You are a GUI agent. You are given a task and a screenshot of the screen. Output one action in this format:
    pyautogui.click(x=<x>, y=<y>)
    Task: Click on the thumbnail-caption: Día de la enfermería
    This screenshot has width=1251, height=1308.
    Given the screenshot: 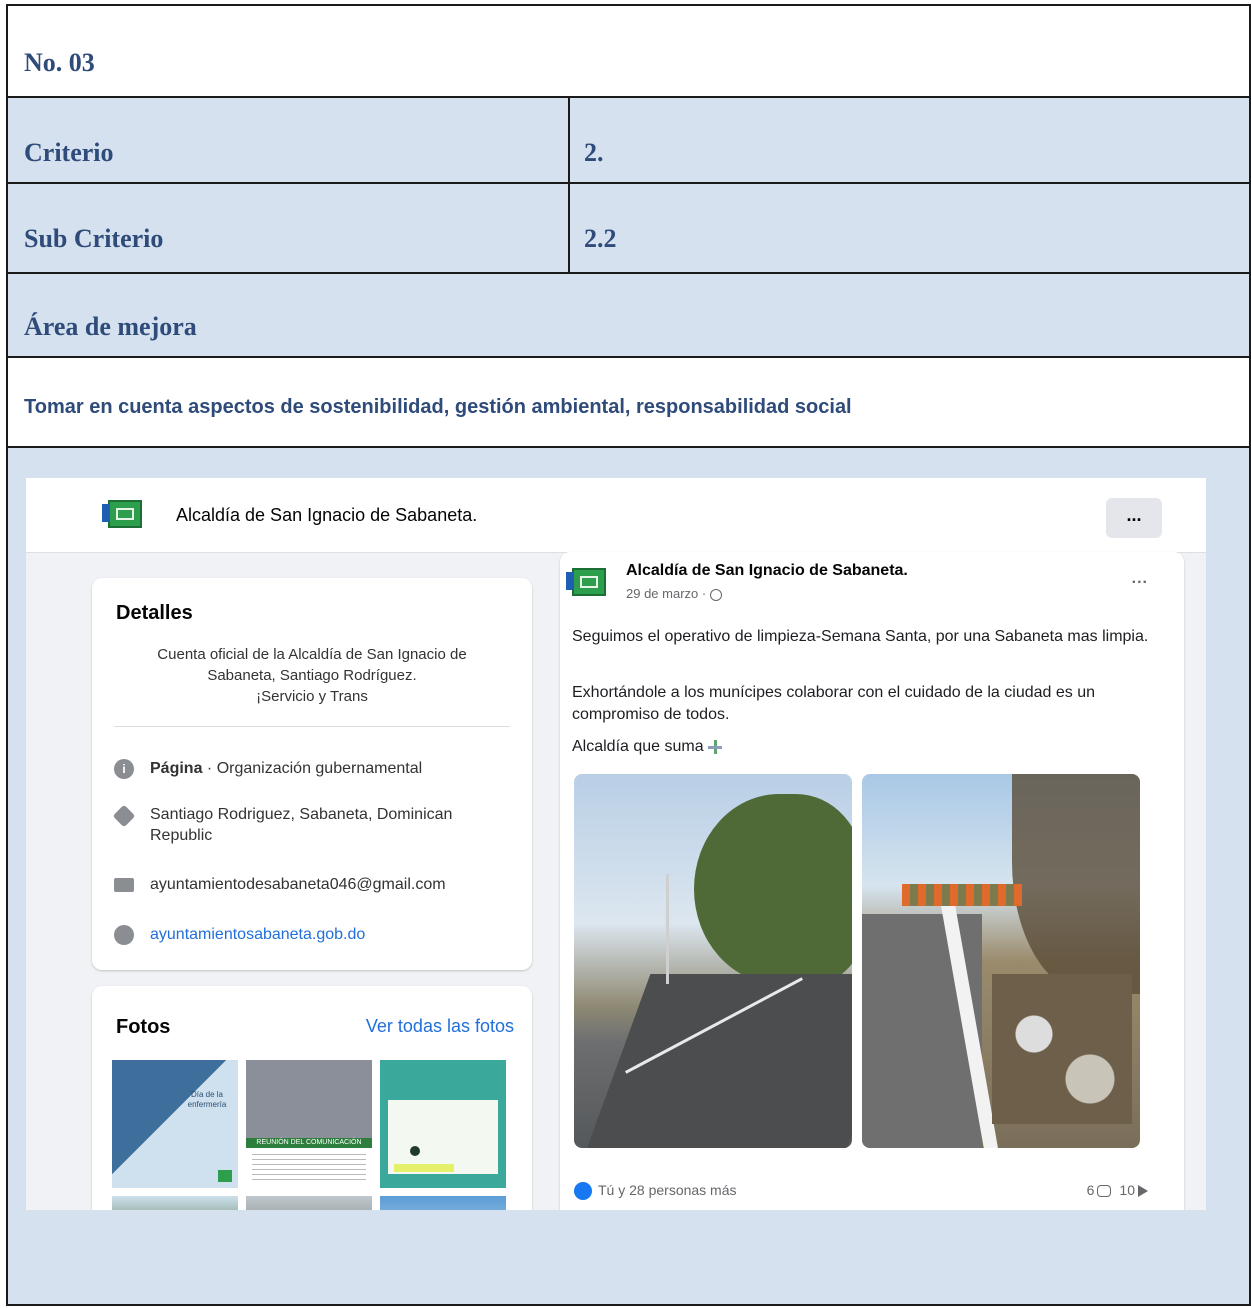 What is the action you would take?
    pyautogui.click(x=207, y=1099)
    